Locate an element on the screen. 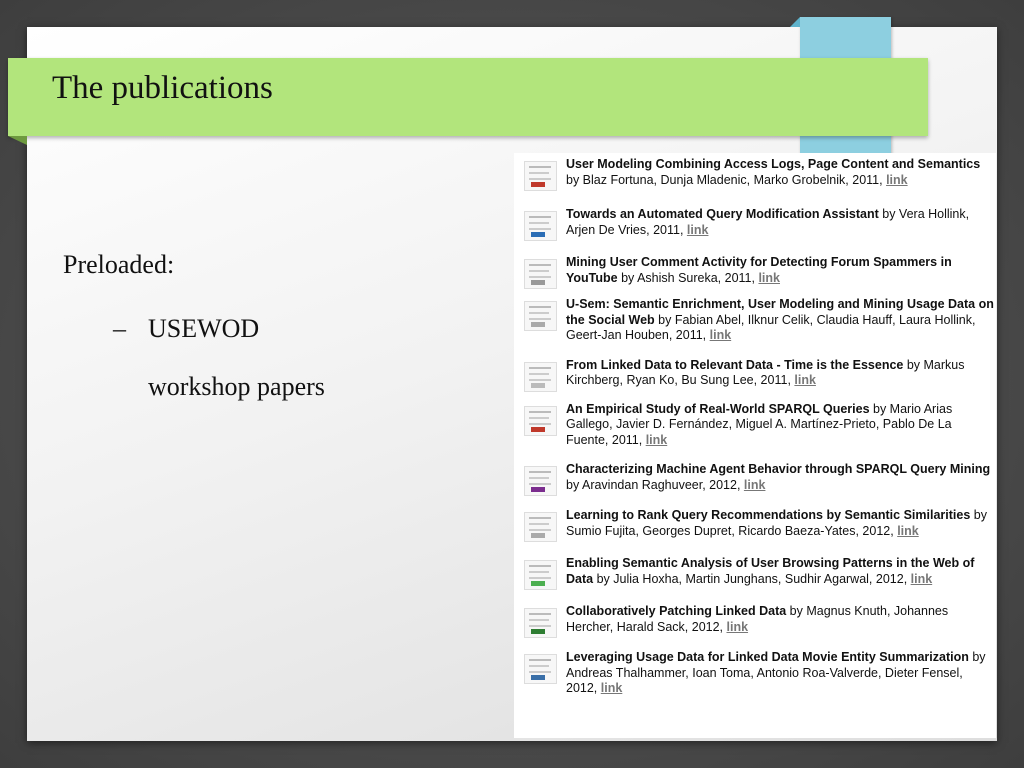  sub-bullet-line-2: workshop papers is located at coordinates (236, 386).